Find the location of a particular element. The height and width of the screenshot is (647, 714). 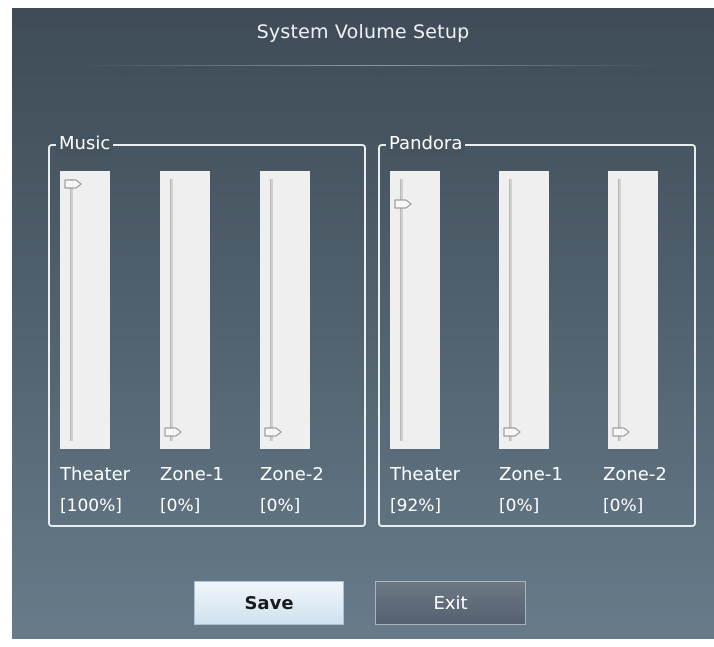

title-divider is located at coordinates (369, 65).